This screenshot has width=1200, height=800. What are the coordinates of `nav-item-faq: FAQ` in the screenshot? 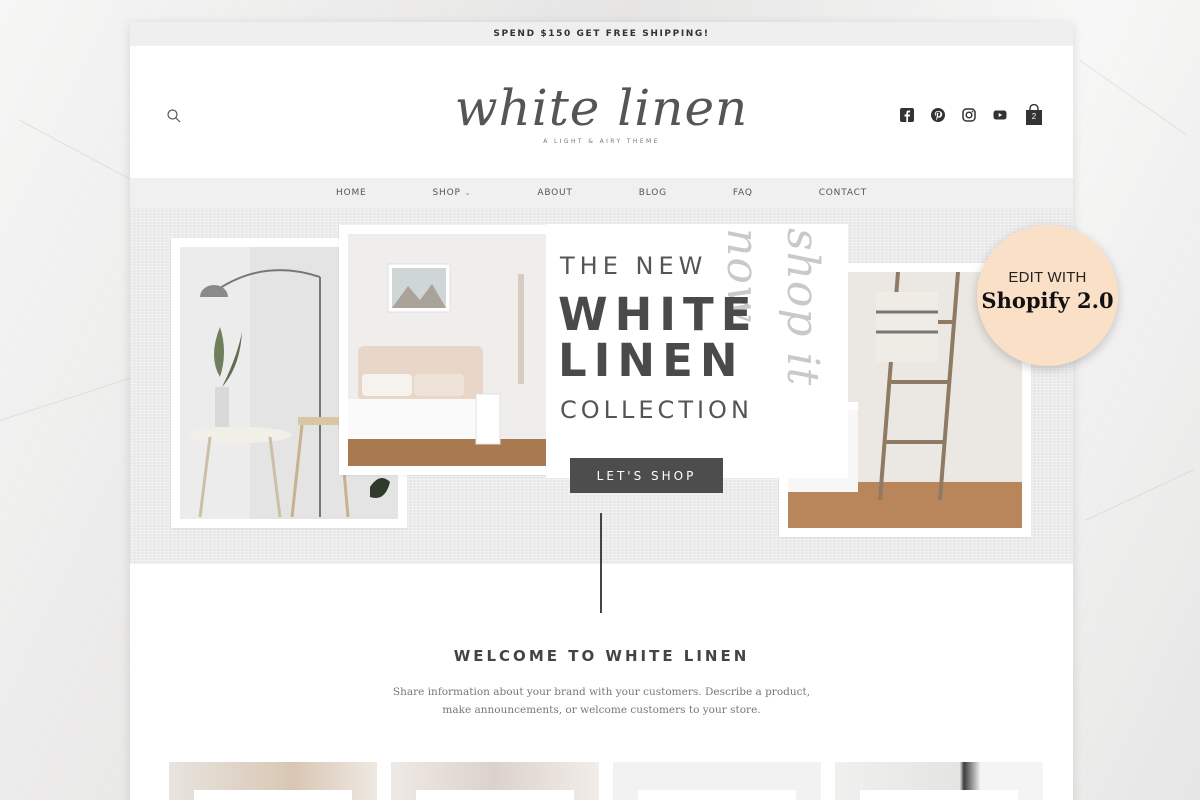 It's located at (743, 193).